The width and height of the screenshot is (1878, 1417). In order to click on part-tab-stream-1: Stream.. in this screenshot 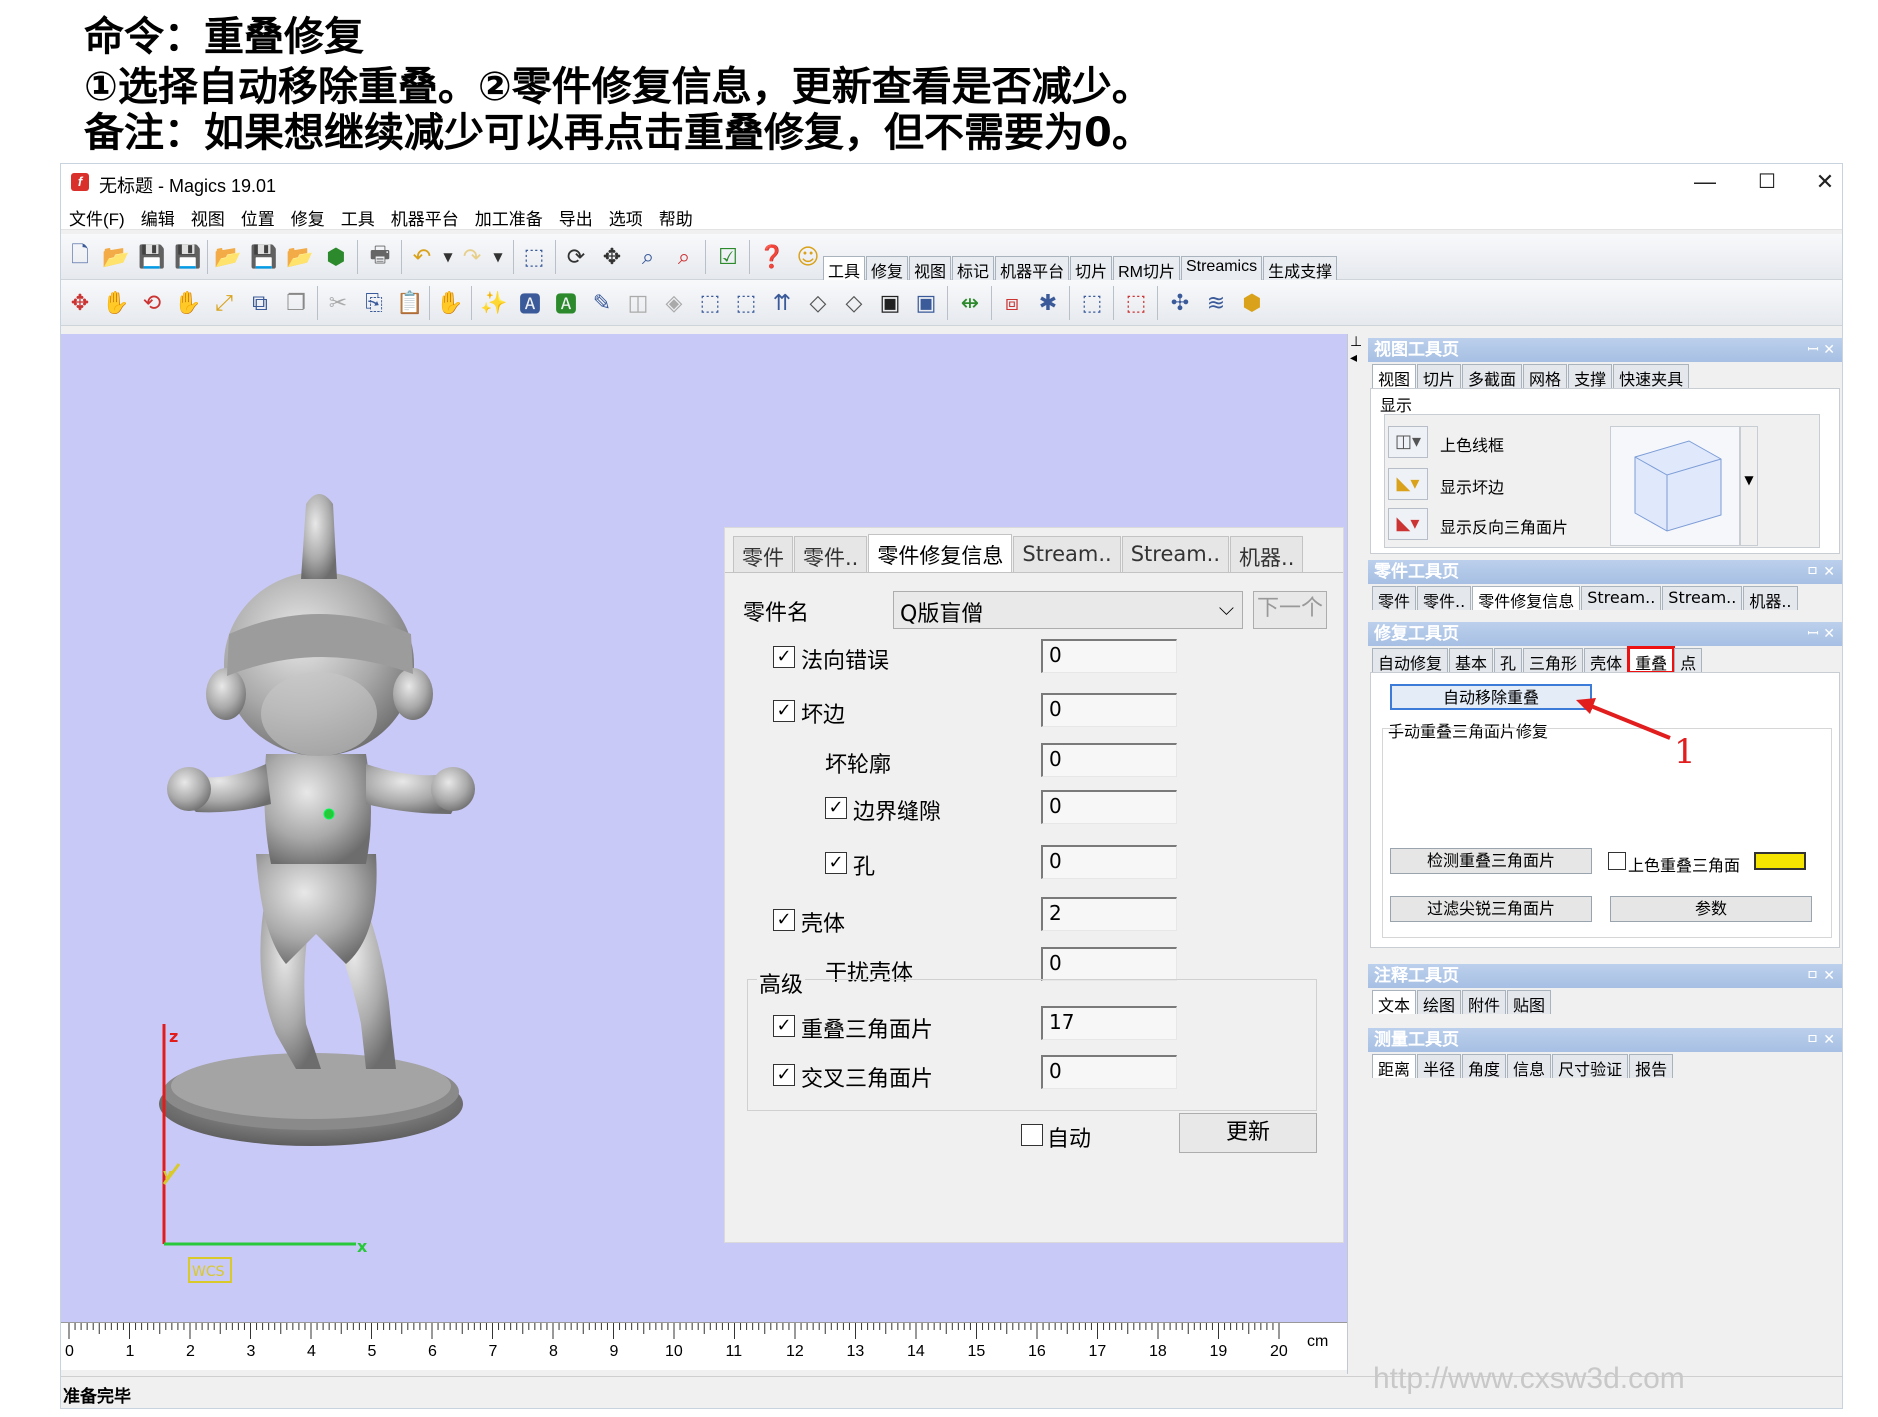, I will do `click(1621, 598)`.